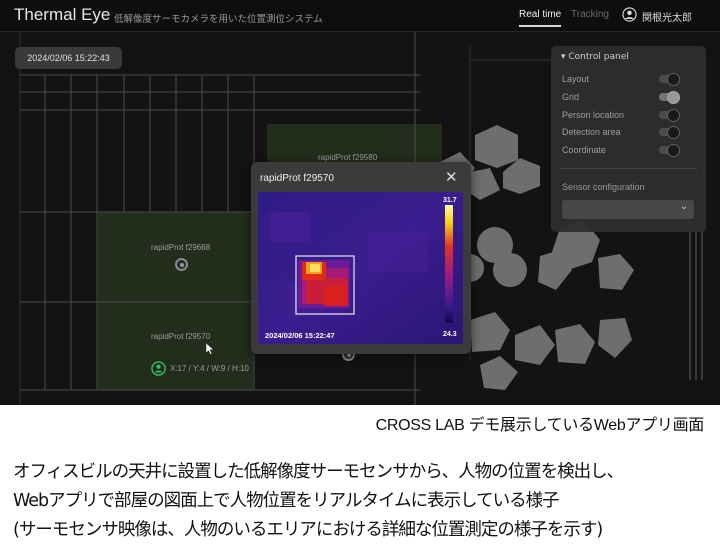 The width and height of the screenshot is (720, 550). Describe the element at coordinates (603, 187) in the screenshot. I see `sensor-configuration-label: Sensor configuration` at that location.